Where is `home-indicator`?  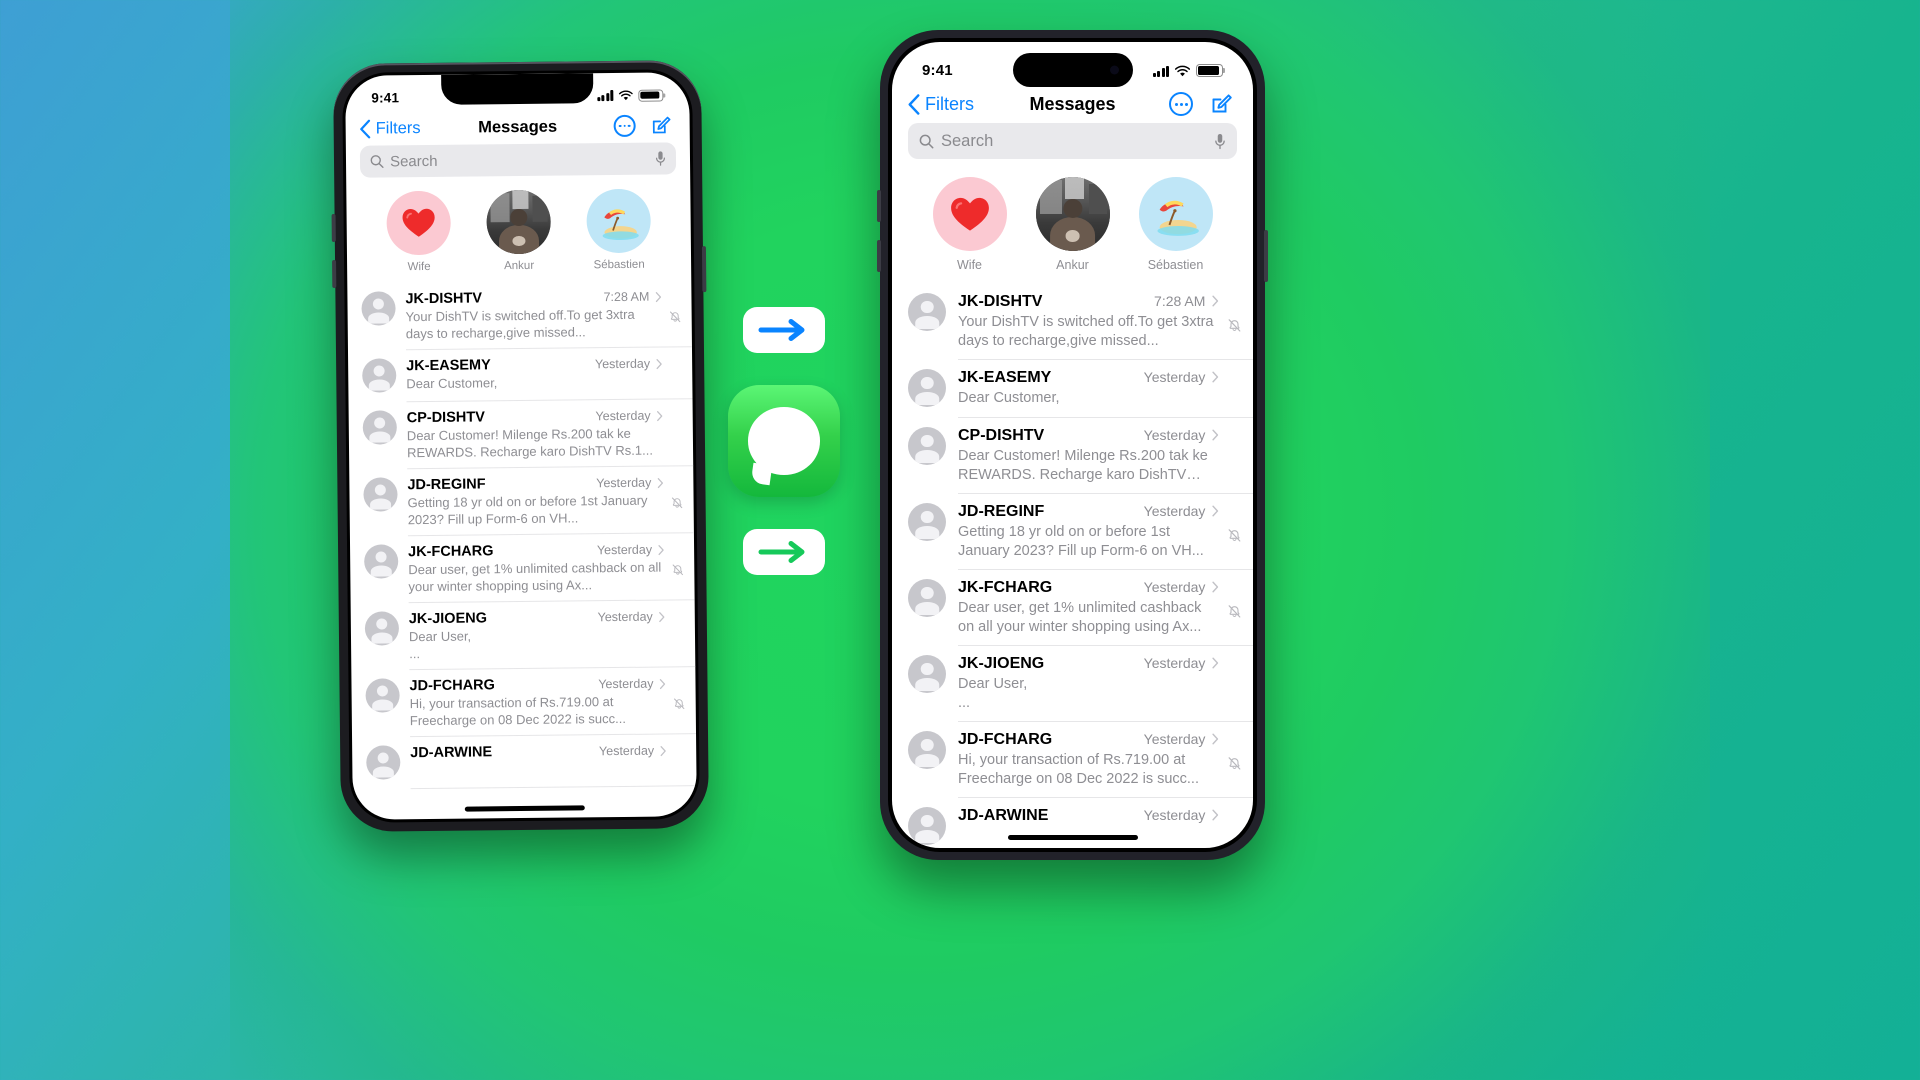 home-indicator is located at coordinates (524, 808).